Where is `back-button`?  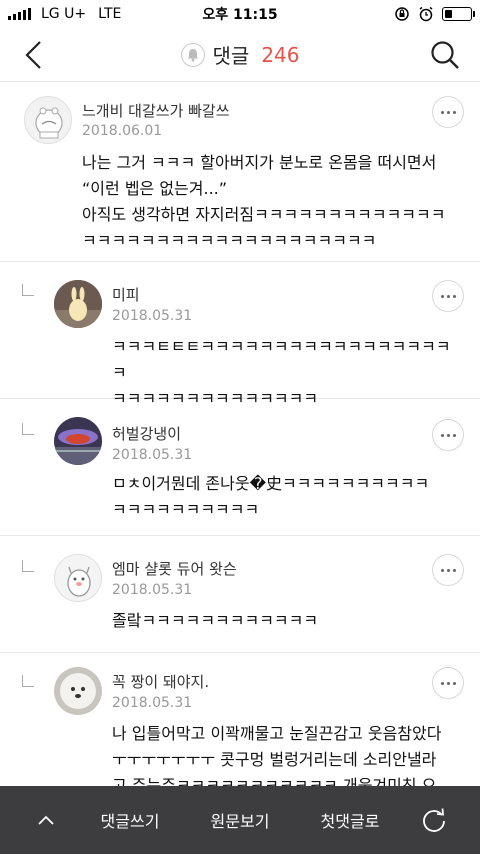 back-button is located at coordinates (33, 55).